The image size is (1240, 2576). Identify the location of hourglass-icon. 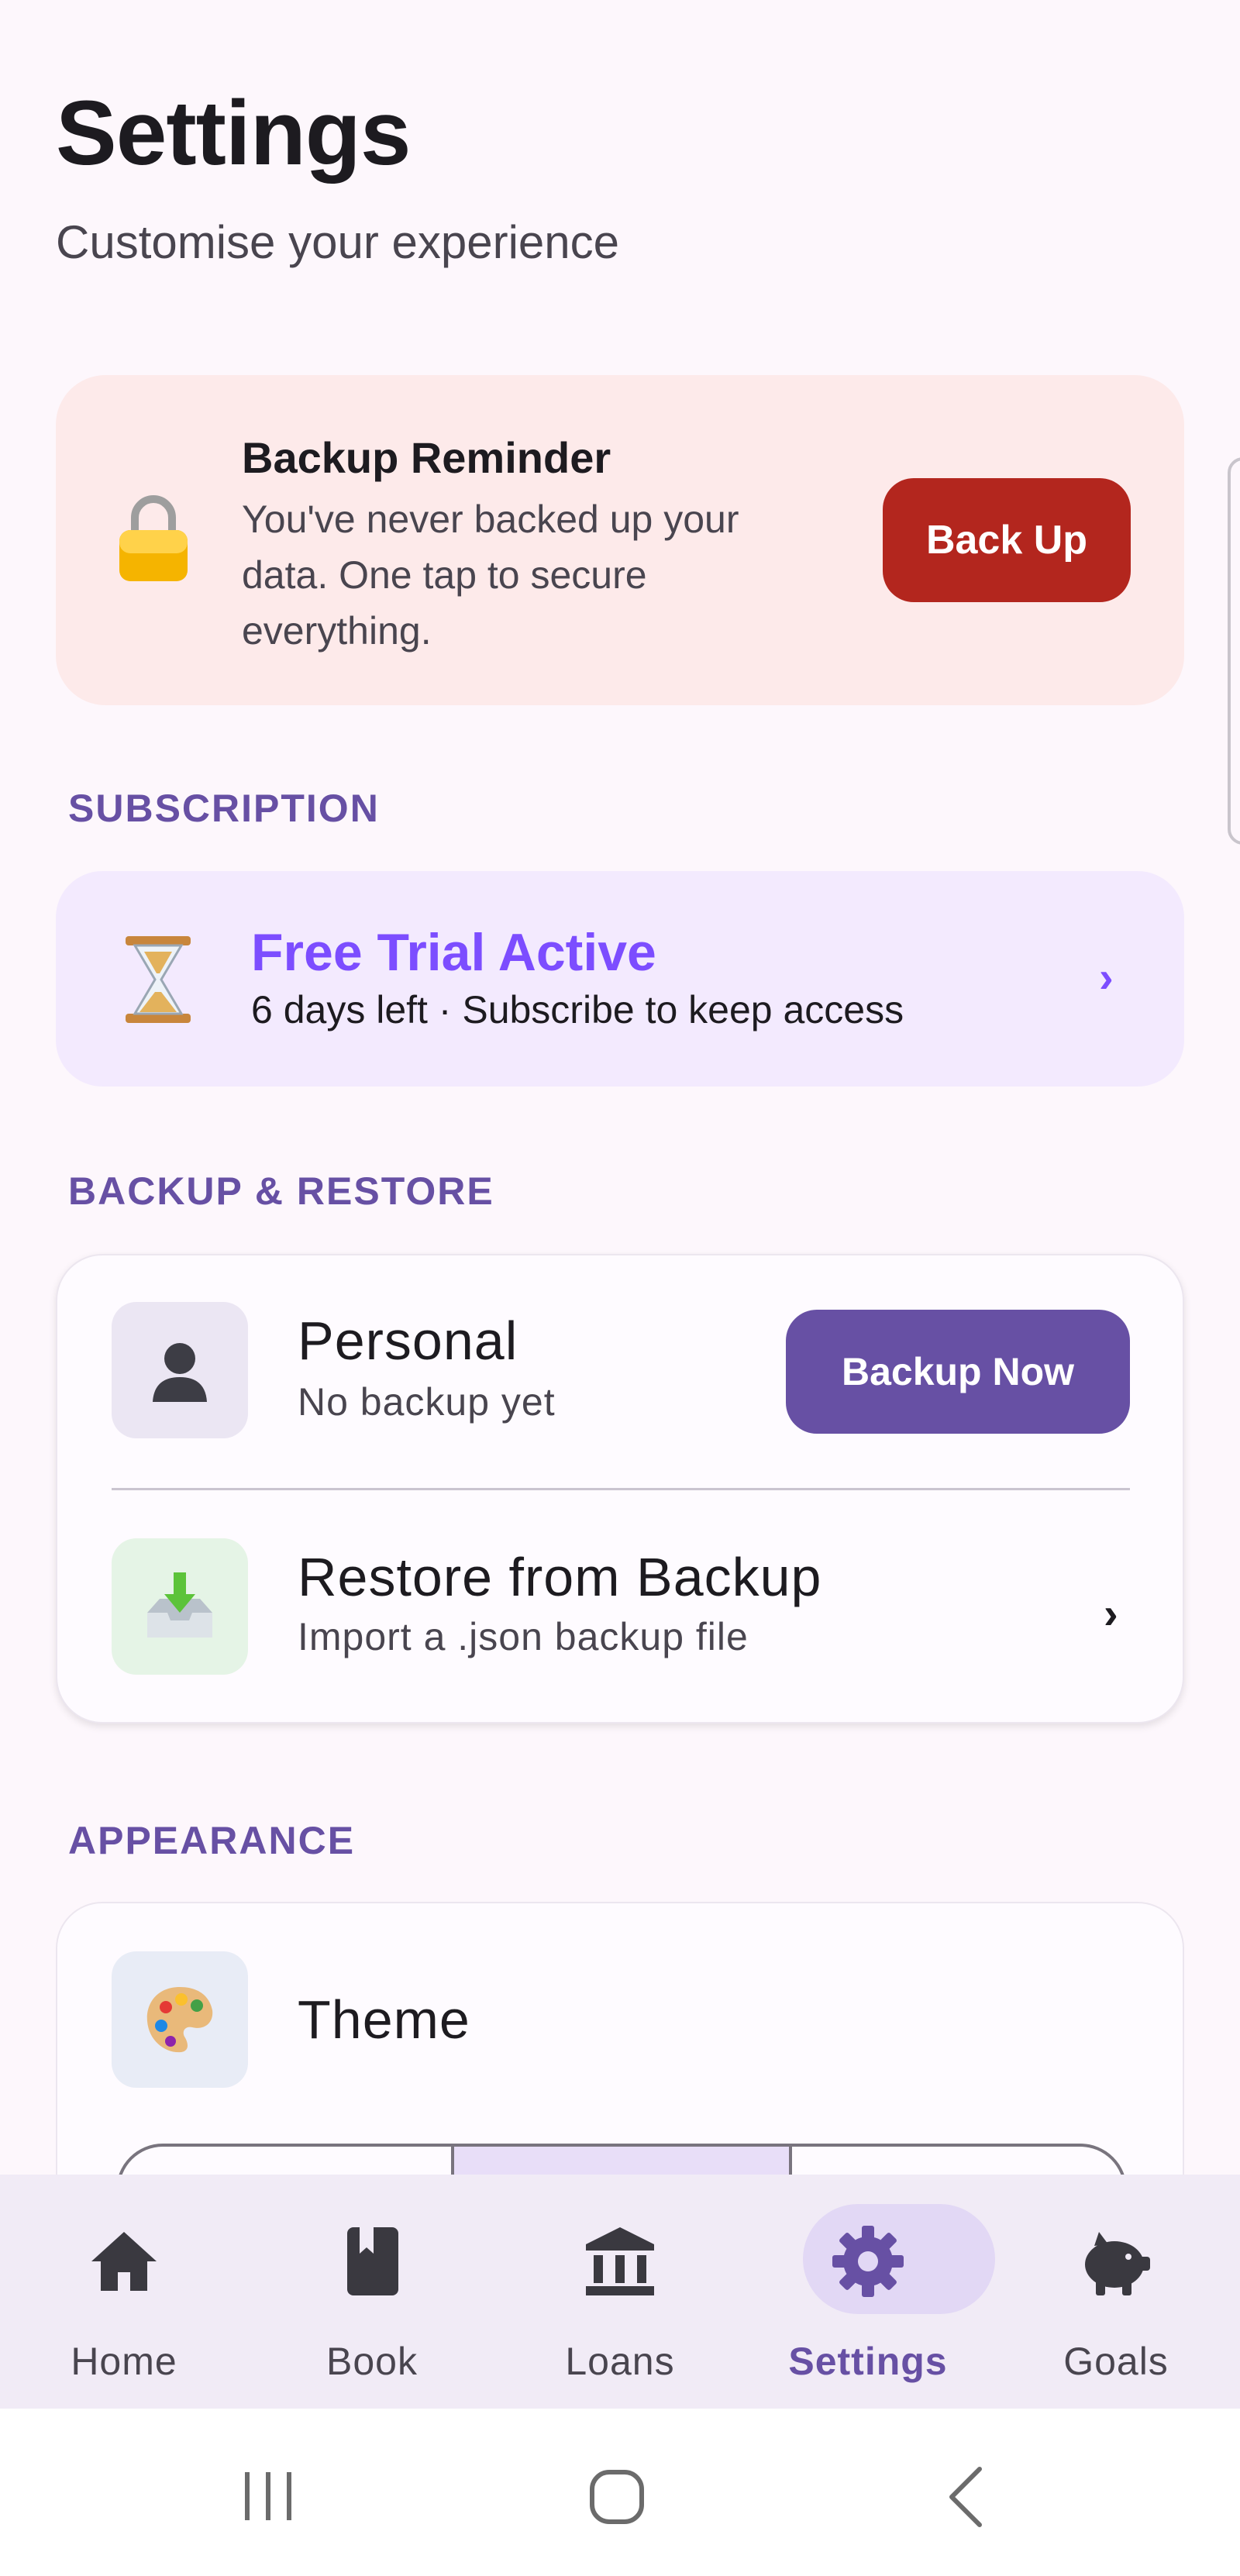
(158, 979).